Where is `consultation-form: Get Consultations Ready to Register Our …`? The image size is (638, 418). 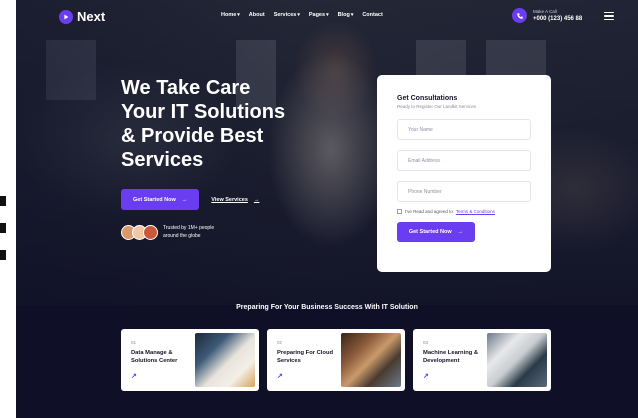 consultation-form: Get Consultations Ready to Register Our … is located at coordinates (464, 173).